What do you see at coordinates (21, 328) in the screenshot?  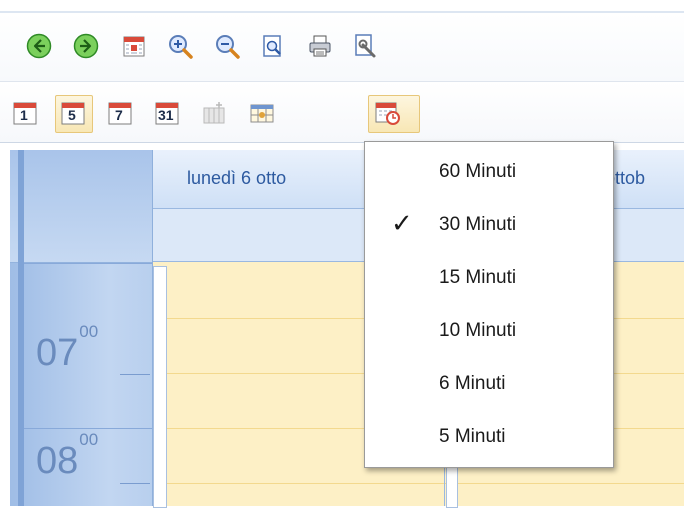 I see `time-ruler-edge` at bounding box center [21, 328].